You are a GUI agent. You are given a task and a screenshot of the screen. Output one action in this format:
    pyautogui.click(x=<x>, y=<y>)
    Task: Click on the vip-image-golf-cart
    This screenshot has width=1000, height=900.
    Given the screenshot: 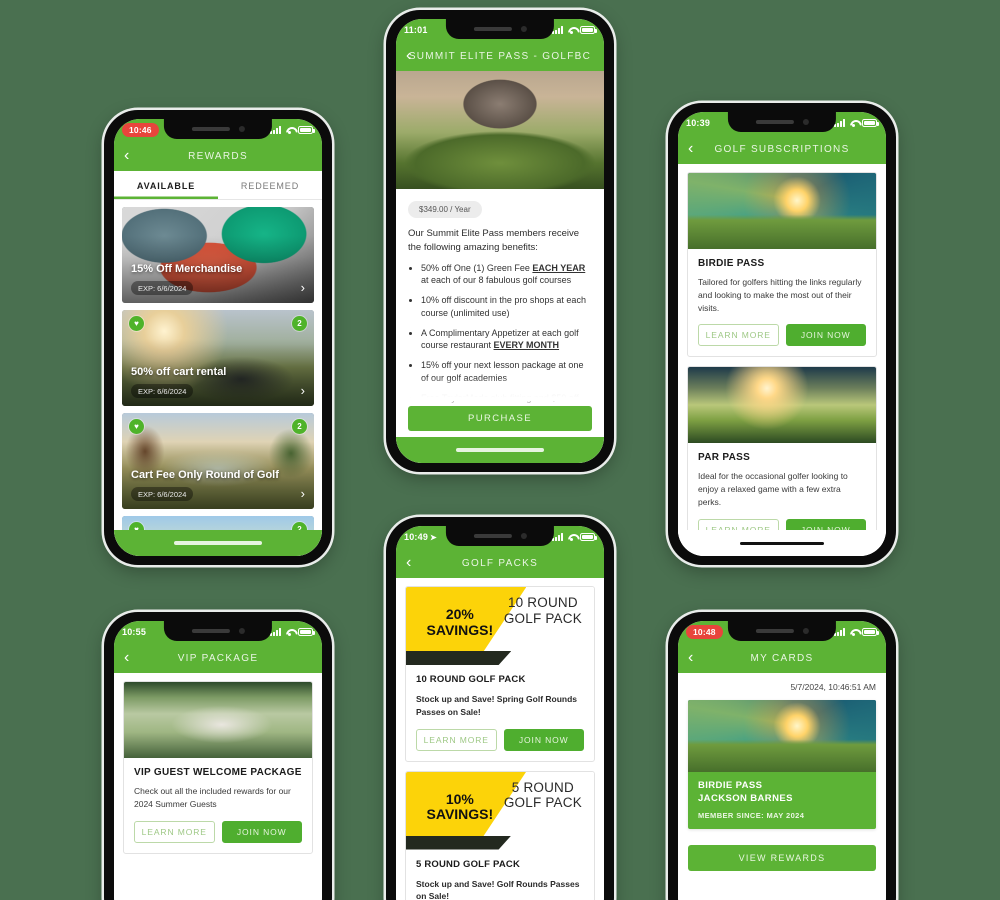 What is the action you would take?
    pyautogui.click(x=218, y=720)
    